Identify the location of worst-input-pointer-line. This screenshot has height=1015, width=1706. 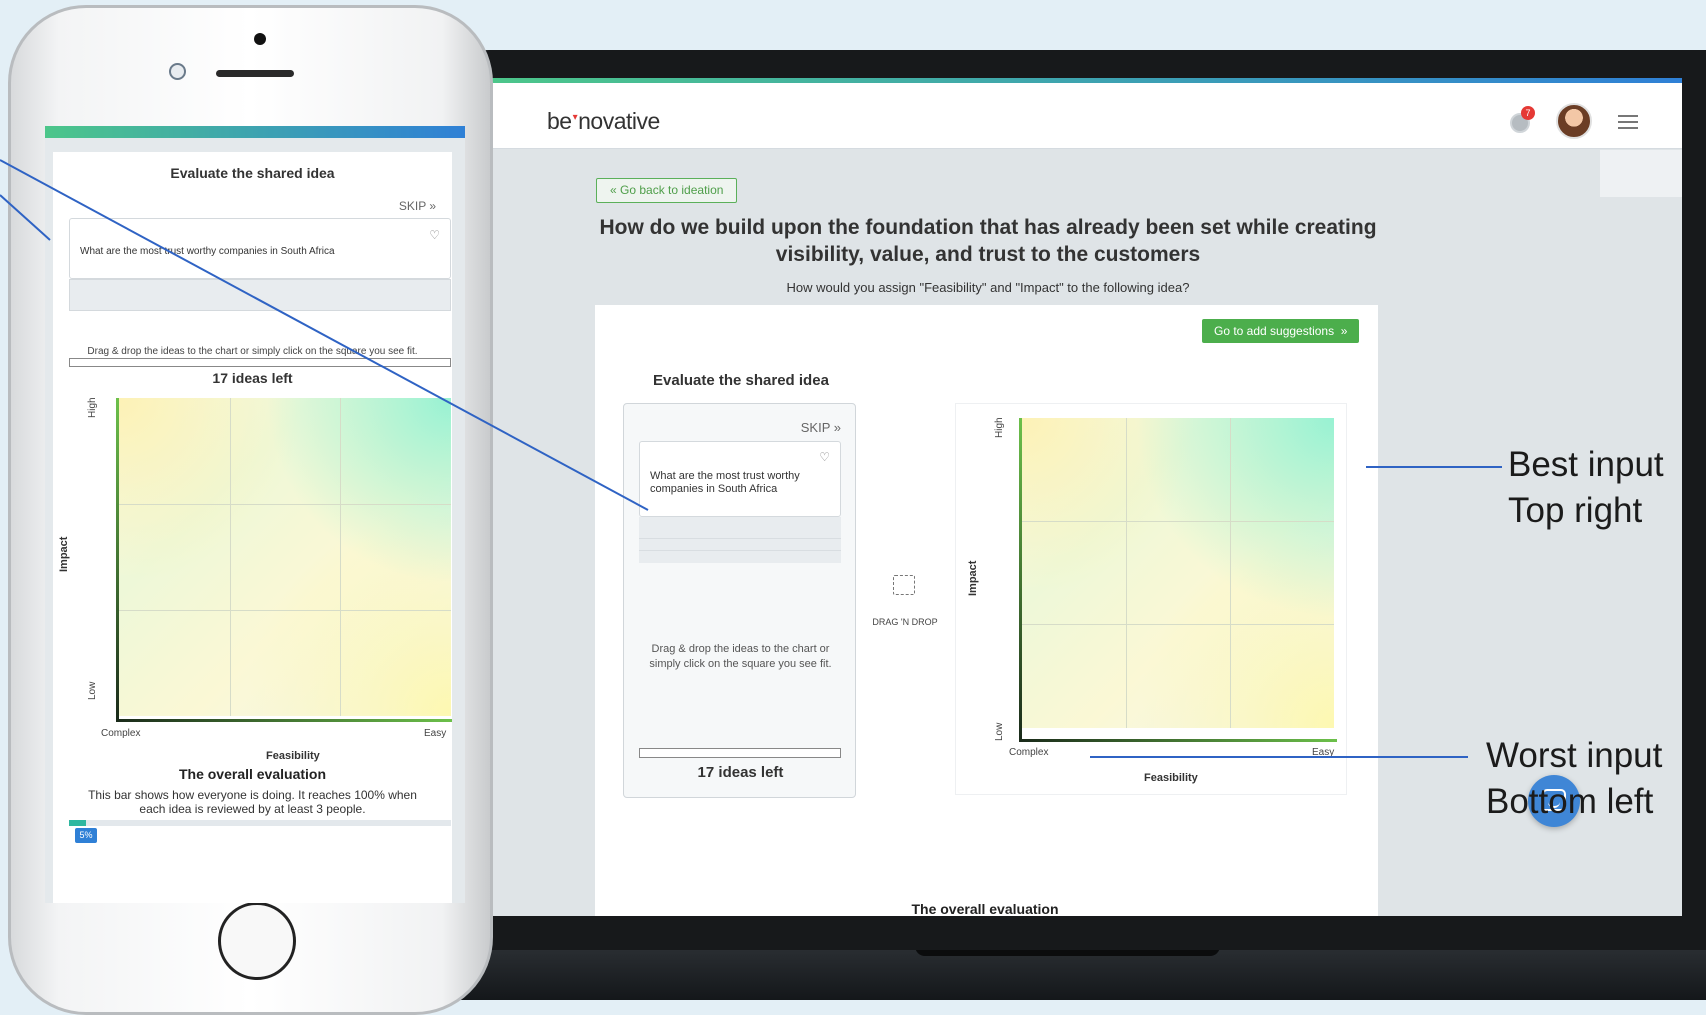
(1279, 757).